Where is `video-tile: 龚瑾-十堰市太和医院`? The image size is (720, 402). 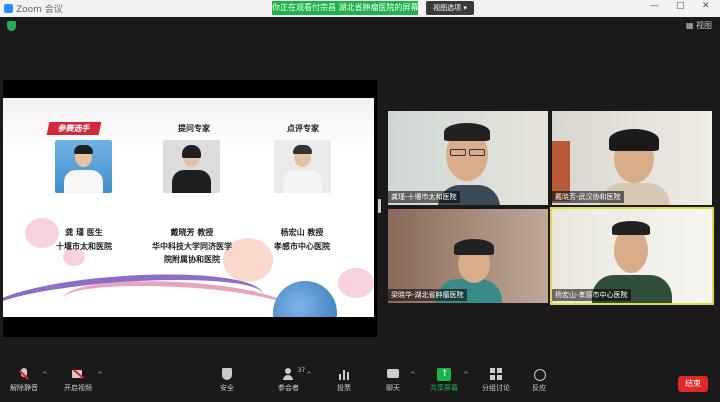 video-tile: 龚瑾-十堰市太和医院 is located at coordinates (468, 158).